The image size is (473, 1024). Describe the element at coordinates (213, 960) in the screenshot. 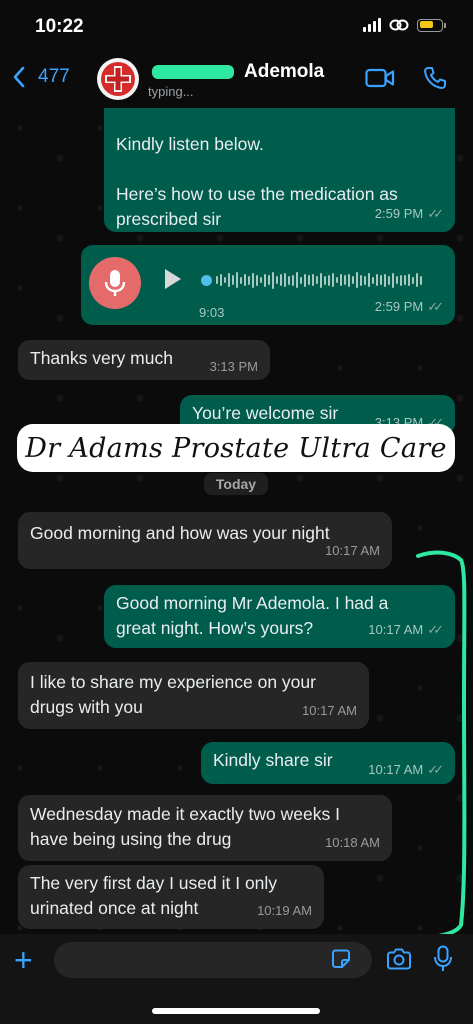

I see `message-input` at that location.